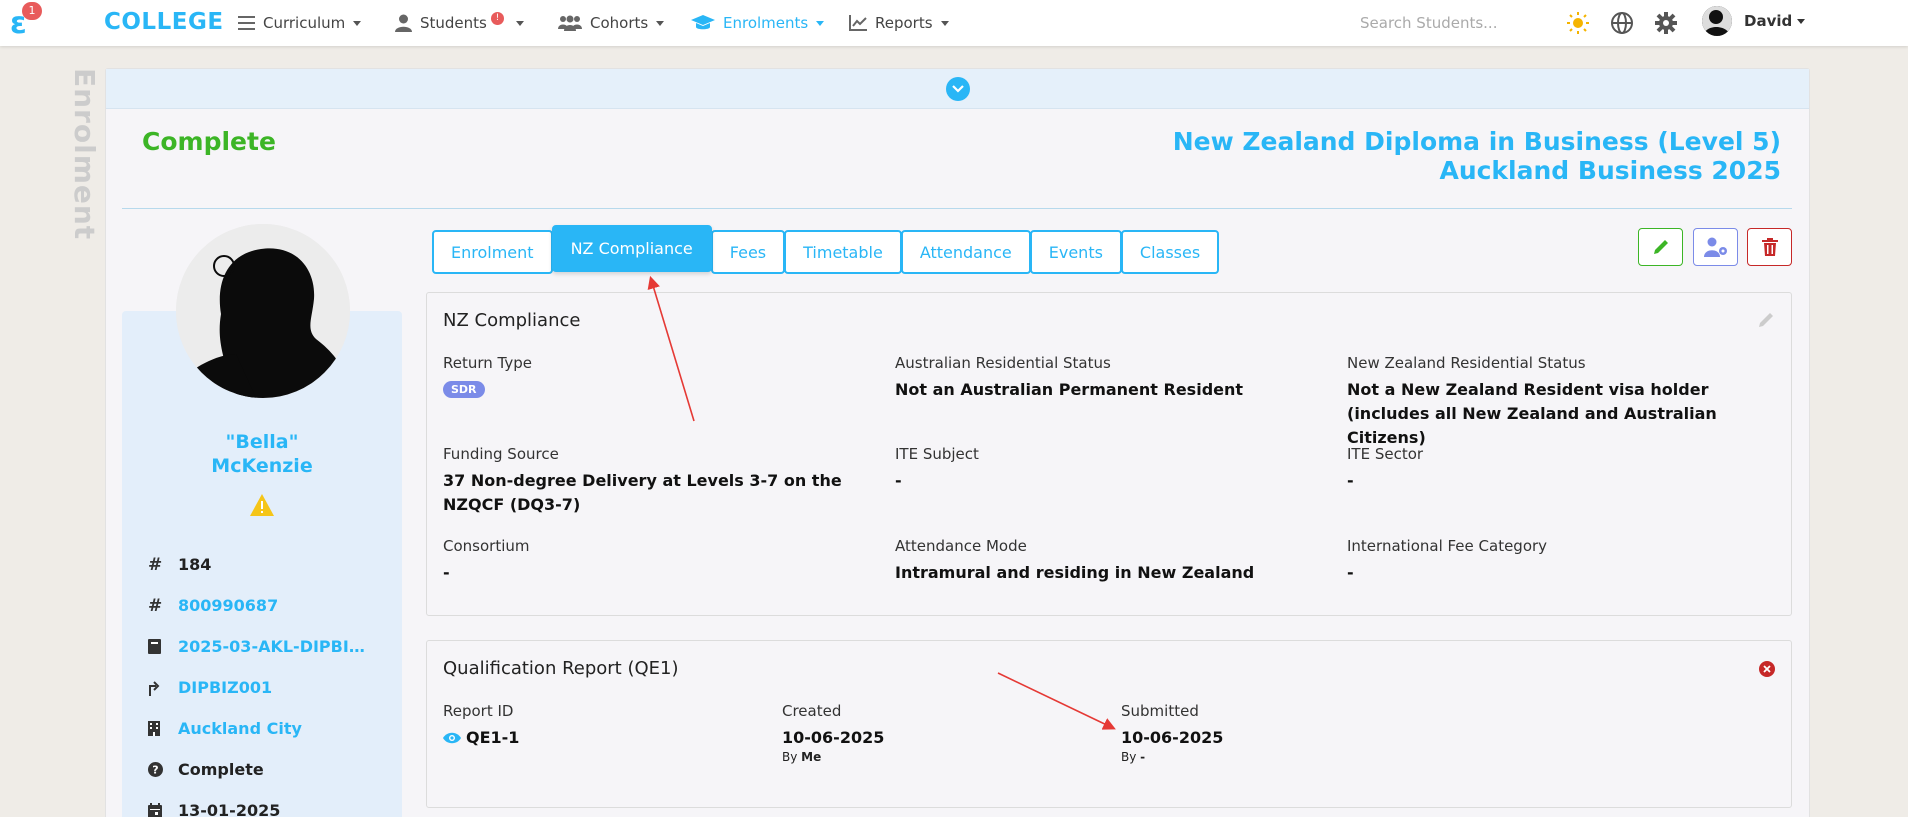 This screenshot has height=817, width=1908. I want to click on field-label: Consortium, so click(486, 546).